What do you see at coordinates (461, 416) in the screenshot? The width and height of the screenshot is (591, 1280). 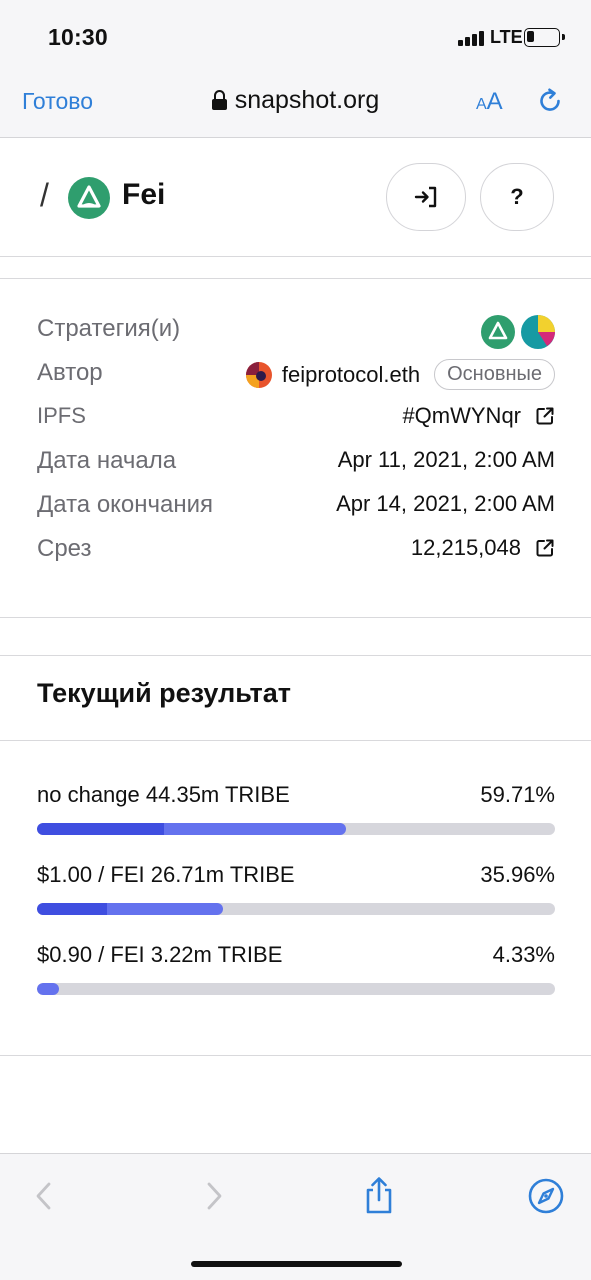 I see `ipfs-hash: #QmWYNqr` at bounding box center [461, 416].